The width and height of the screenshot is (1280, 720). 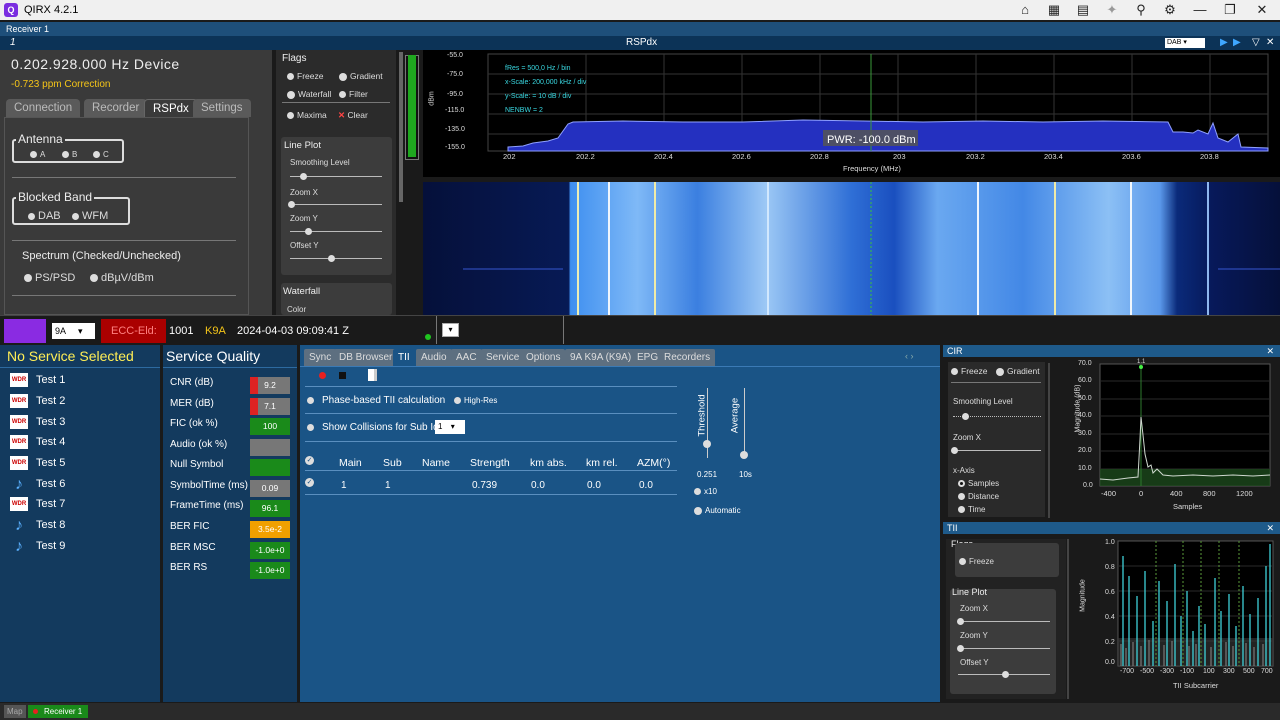 What do you see at coordinates (653, 463) in the screenshot?
I see `col-azm: AZM(°)` at bounding box center [653, 463].